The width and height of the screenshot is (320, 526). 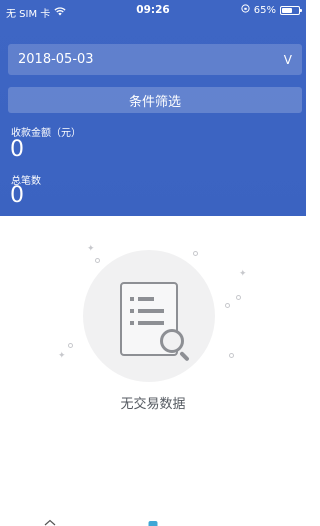 What do you see at coordinates (17, 149) in the screenshot?
I see `amount-value: 0` at bounding box center [17, 149].